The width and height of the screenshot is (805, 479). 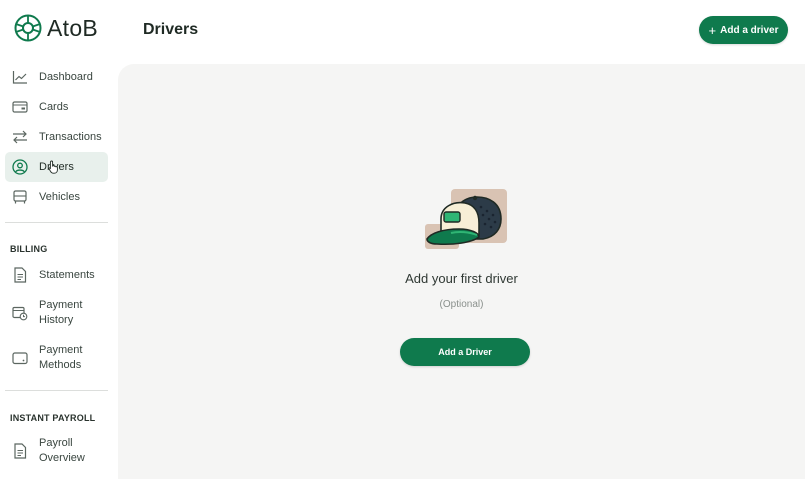 I want to click on swap-arrows-icon, so click(x=20, y=137).